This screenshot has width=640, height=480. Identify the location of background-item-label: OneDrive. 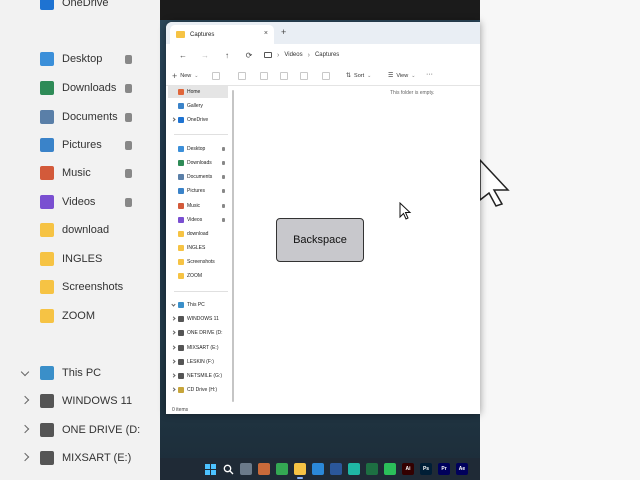
(85, 4).